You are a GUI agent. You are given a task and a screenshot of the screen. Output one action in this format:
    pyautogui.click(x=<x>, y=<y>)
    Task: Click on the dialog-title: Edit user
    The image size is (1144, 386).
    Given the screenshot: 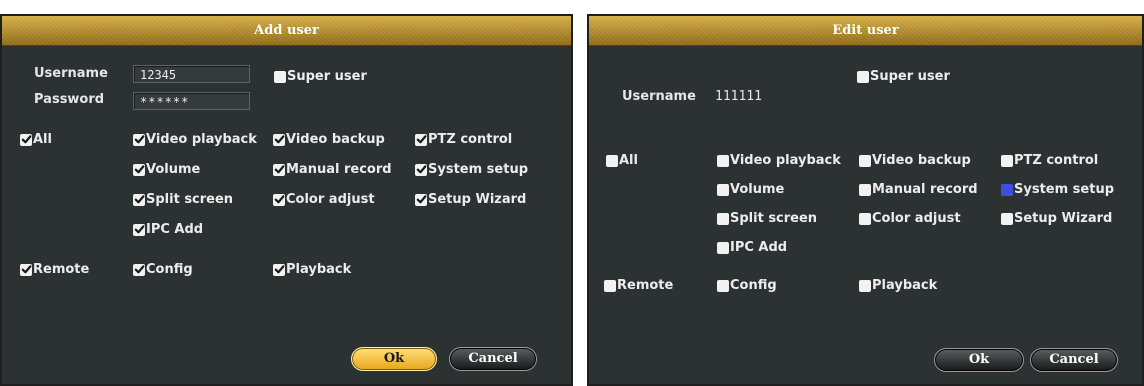 What is the action you would take?
    pyautogui.click(x=865, y=31)
    